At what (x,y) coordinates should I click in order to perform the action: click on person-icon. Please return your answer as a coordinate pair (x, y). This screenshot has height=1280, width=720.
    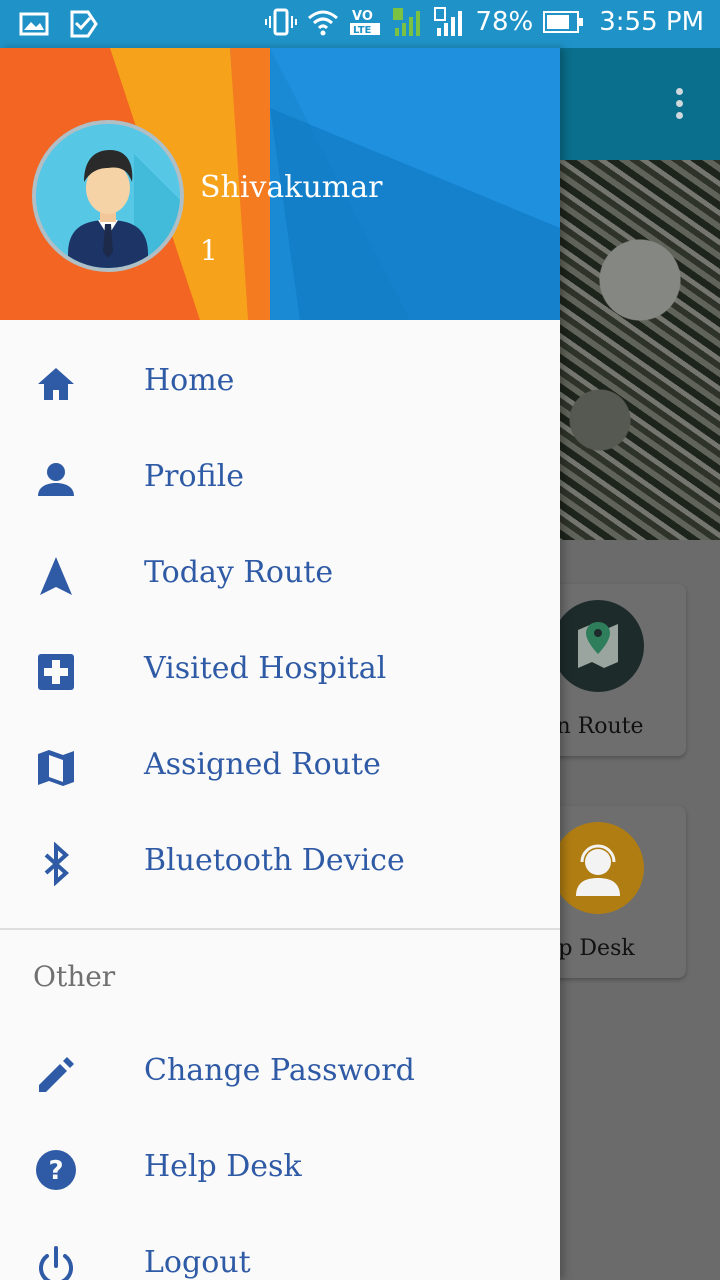
    Looking at the image, I should click on (56, 479).